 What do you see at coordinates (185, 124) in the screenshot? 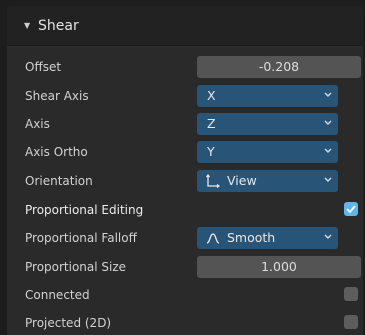
I see `axis-row: Axis Z` at bounding box center [185, 124].